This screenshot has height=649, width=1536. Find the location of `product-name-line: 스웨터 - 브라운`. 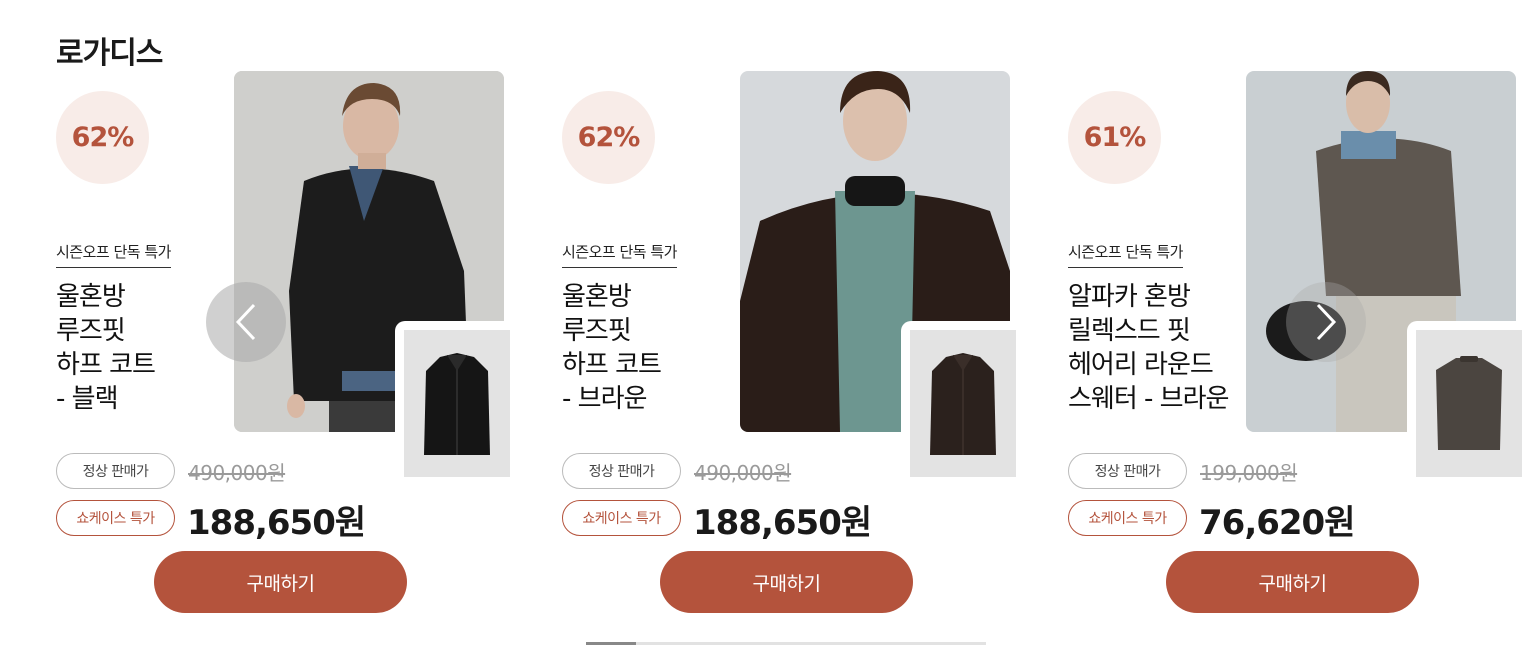

product-name-line: 스웨터 - 브라운 is located at coordinates (1148, 399).